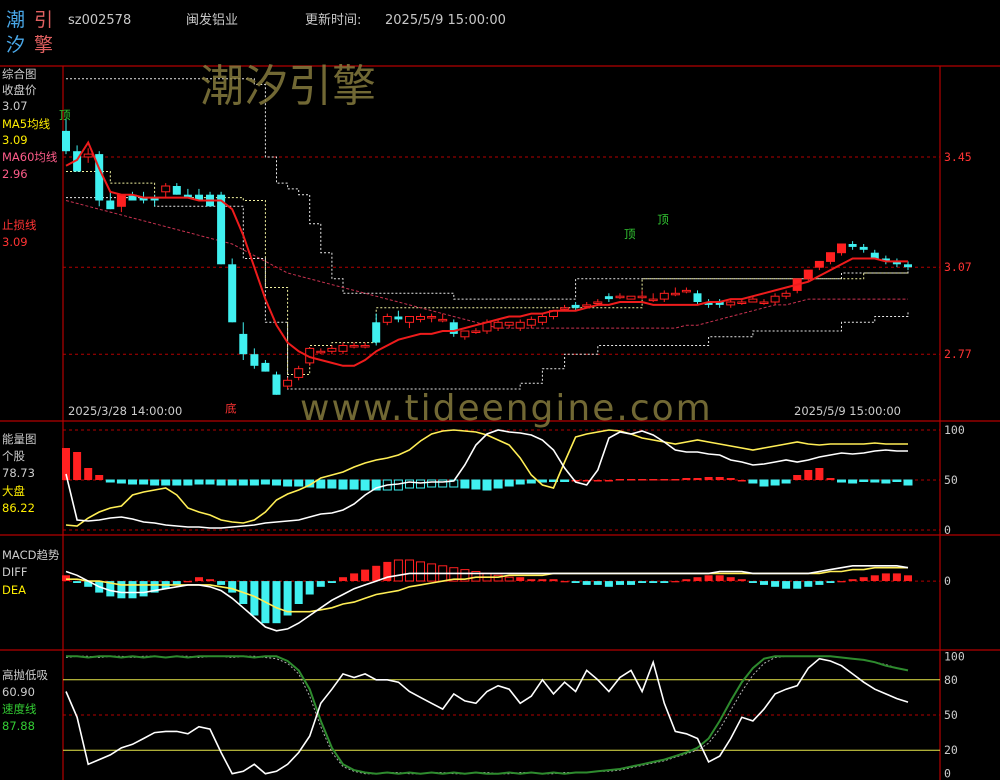 The width and height of the screenshot is (1000, 780). Describe the element at coordinates (99, 20) in the screenshot. I see `stock-code: sz002578` at that location.